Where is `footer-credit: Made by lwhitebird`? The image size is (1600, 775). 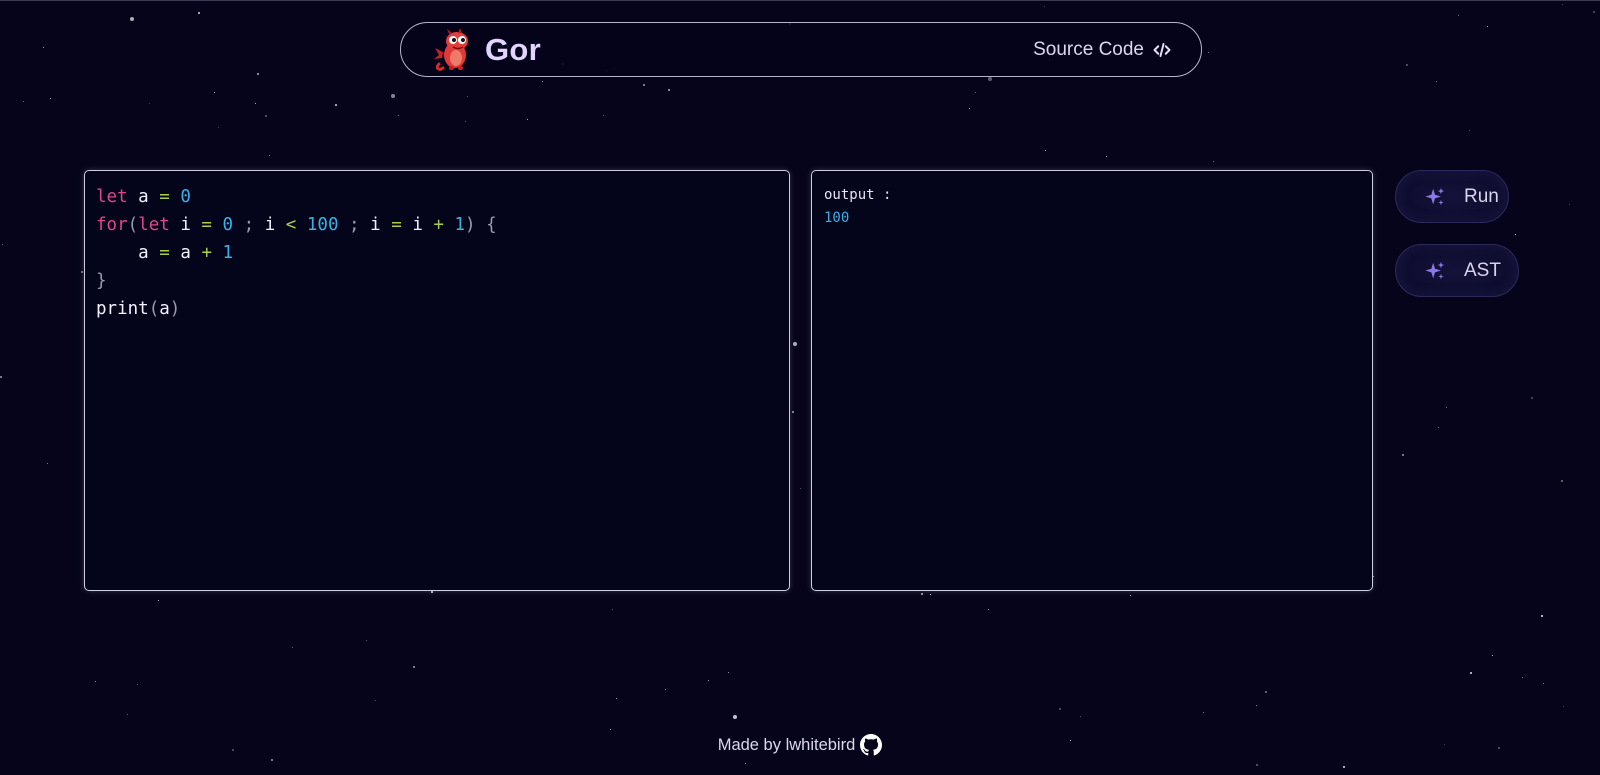
footer-credit: Made by lwhitebird is located at coordinates (786, 744).